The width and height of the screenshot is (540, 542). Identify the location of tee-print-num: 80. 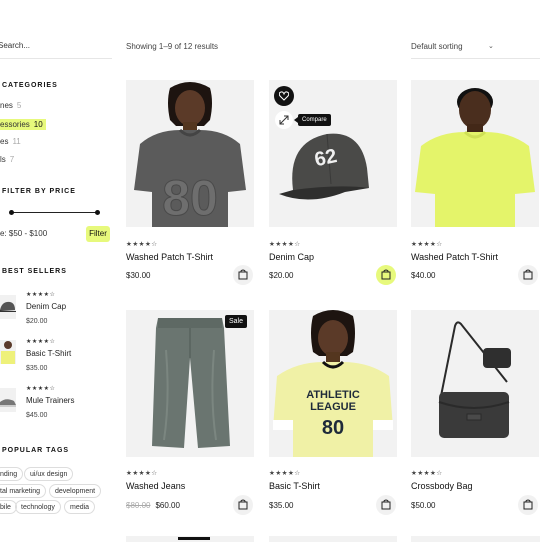
(333, 428).